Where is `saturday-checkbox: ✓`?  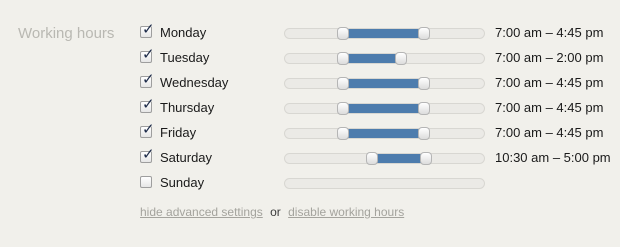 saturday-checkbox: ✓ is located at coordinates (147, 155).